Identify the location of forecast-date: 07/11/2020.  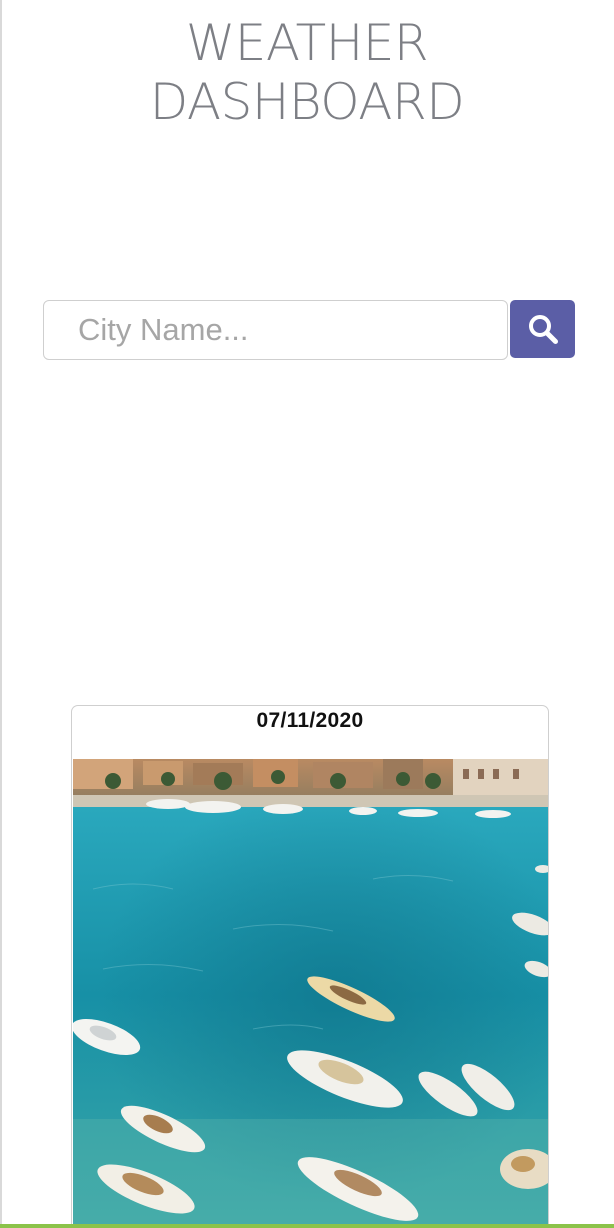
(310, 720).